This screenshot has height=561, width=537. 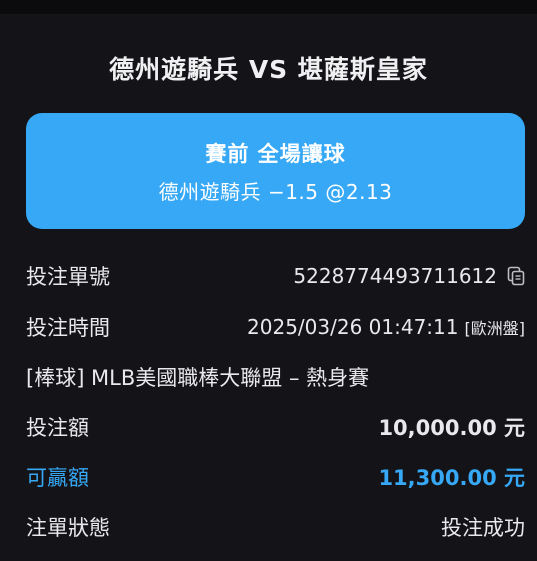 I want to click on order-number-row: 投注單號 5228774493711612, so click(x=275, y=276).